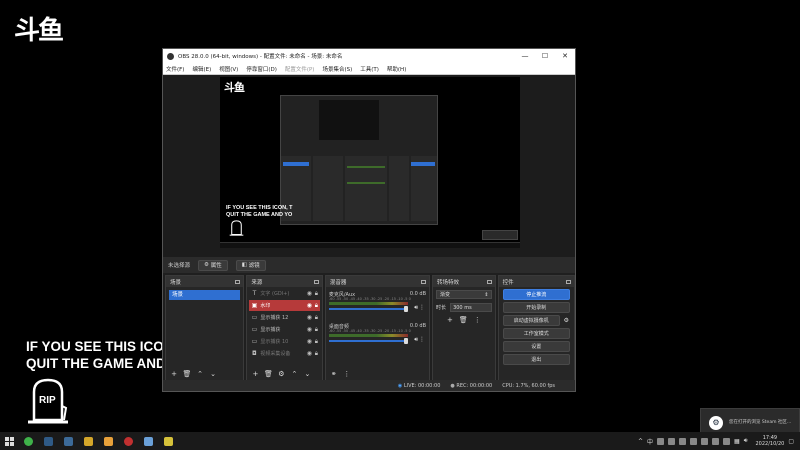 Image resolution: width=800 pixels, height=450 pixels. Describe the element at coordinates (284, 293) in the screenshot. I see `source-row: T 文字 (GDI+) ◉ 🔒︎` at that location.